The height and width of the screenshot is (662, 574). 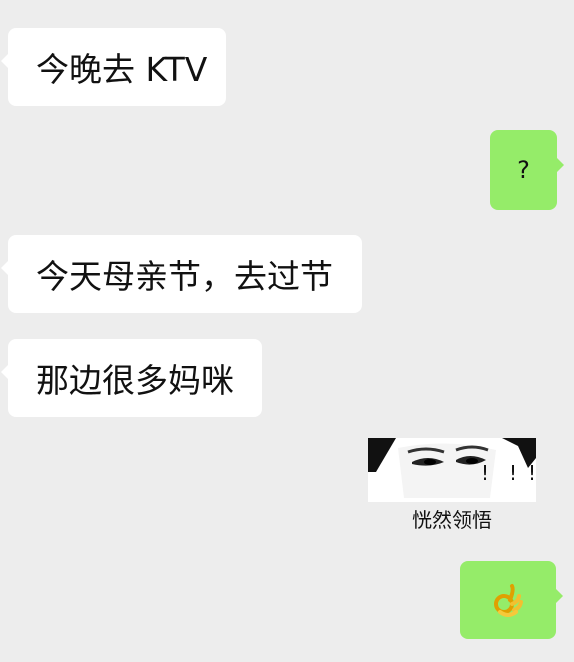 What do you see at coordinates (523, 170) in the screenshot?
I see `message-text: ?` at bounding box center [523, 170].